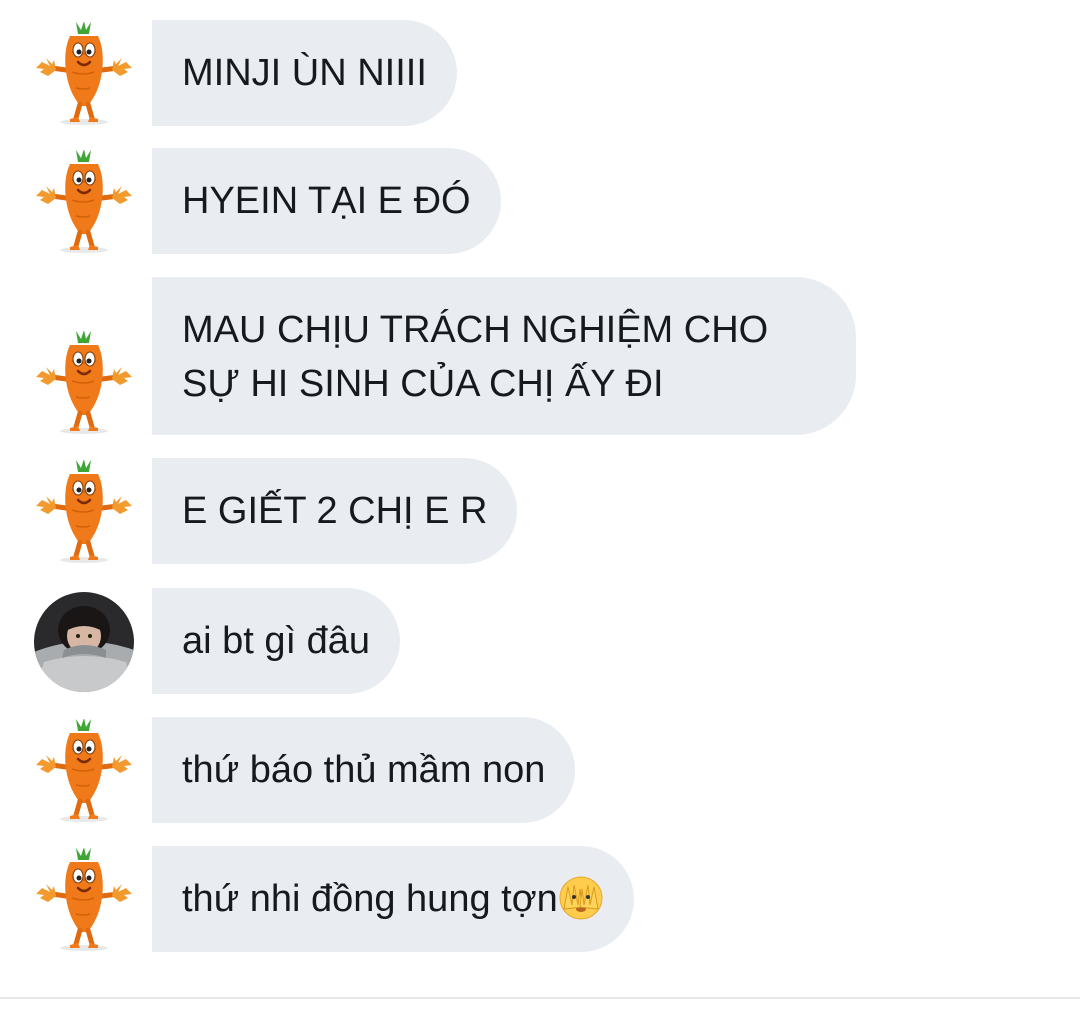 The height and width of the screenshot is (1016, 1080). I want to click on message-text: thứ nhi đồng hung tợn, so click(370, 899).